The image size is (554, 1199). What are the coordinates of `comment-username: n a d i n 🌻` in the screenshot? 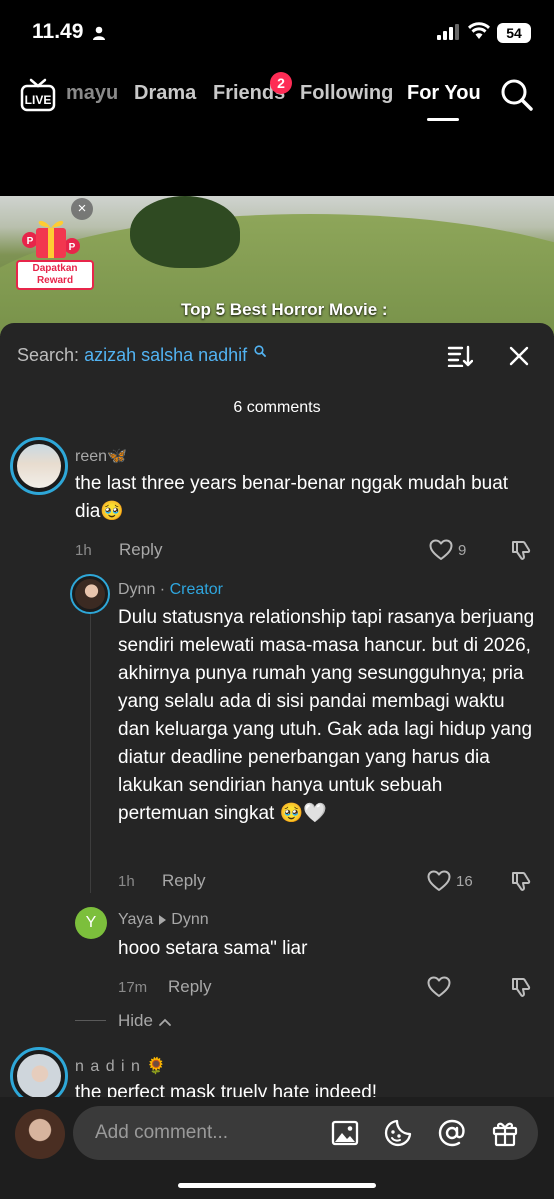 It's located at (121, 1066).